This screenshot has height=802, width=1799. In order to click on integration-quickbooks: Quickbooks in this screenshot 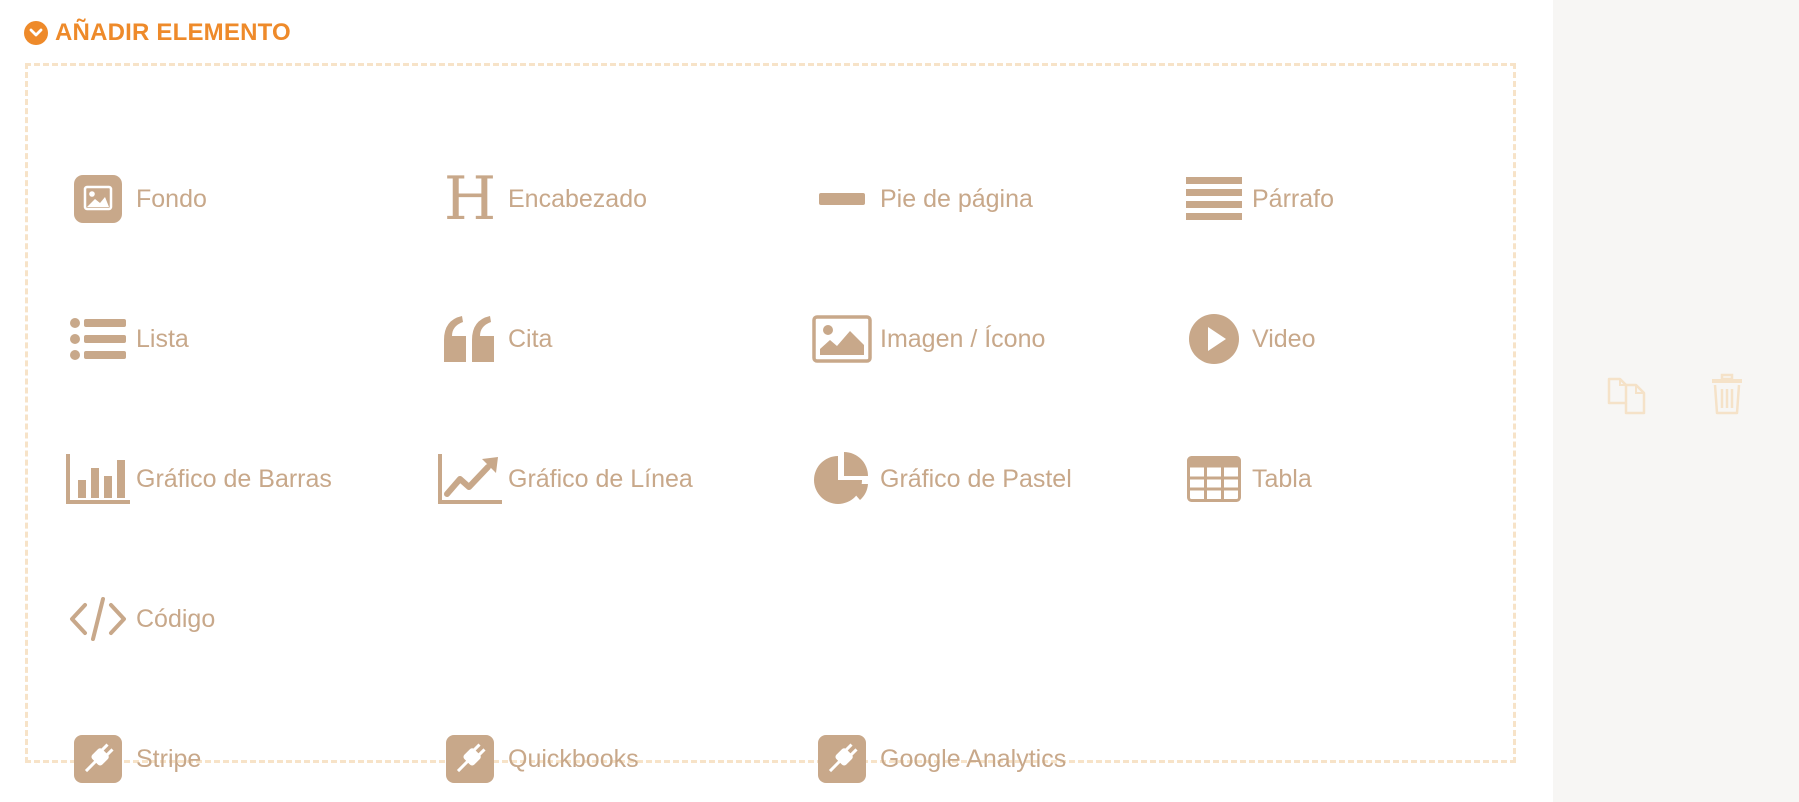, I will do `click(538, 759)`.